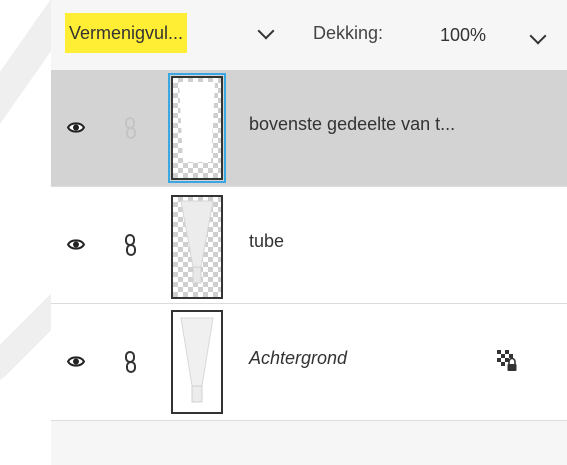 This screenshot has height=465, width=567. I want to click on blend-mode-chevron-down-icon, so click(266, 31).